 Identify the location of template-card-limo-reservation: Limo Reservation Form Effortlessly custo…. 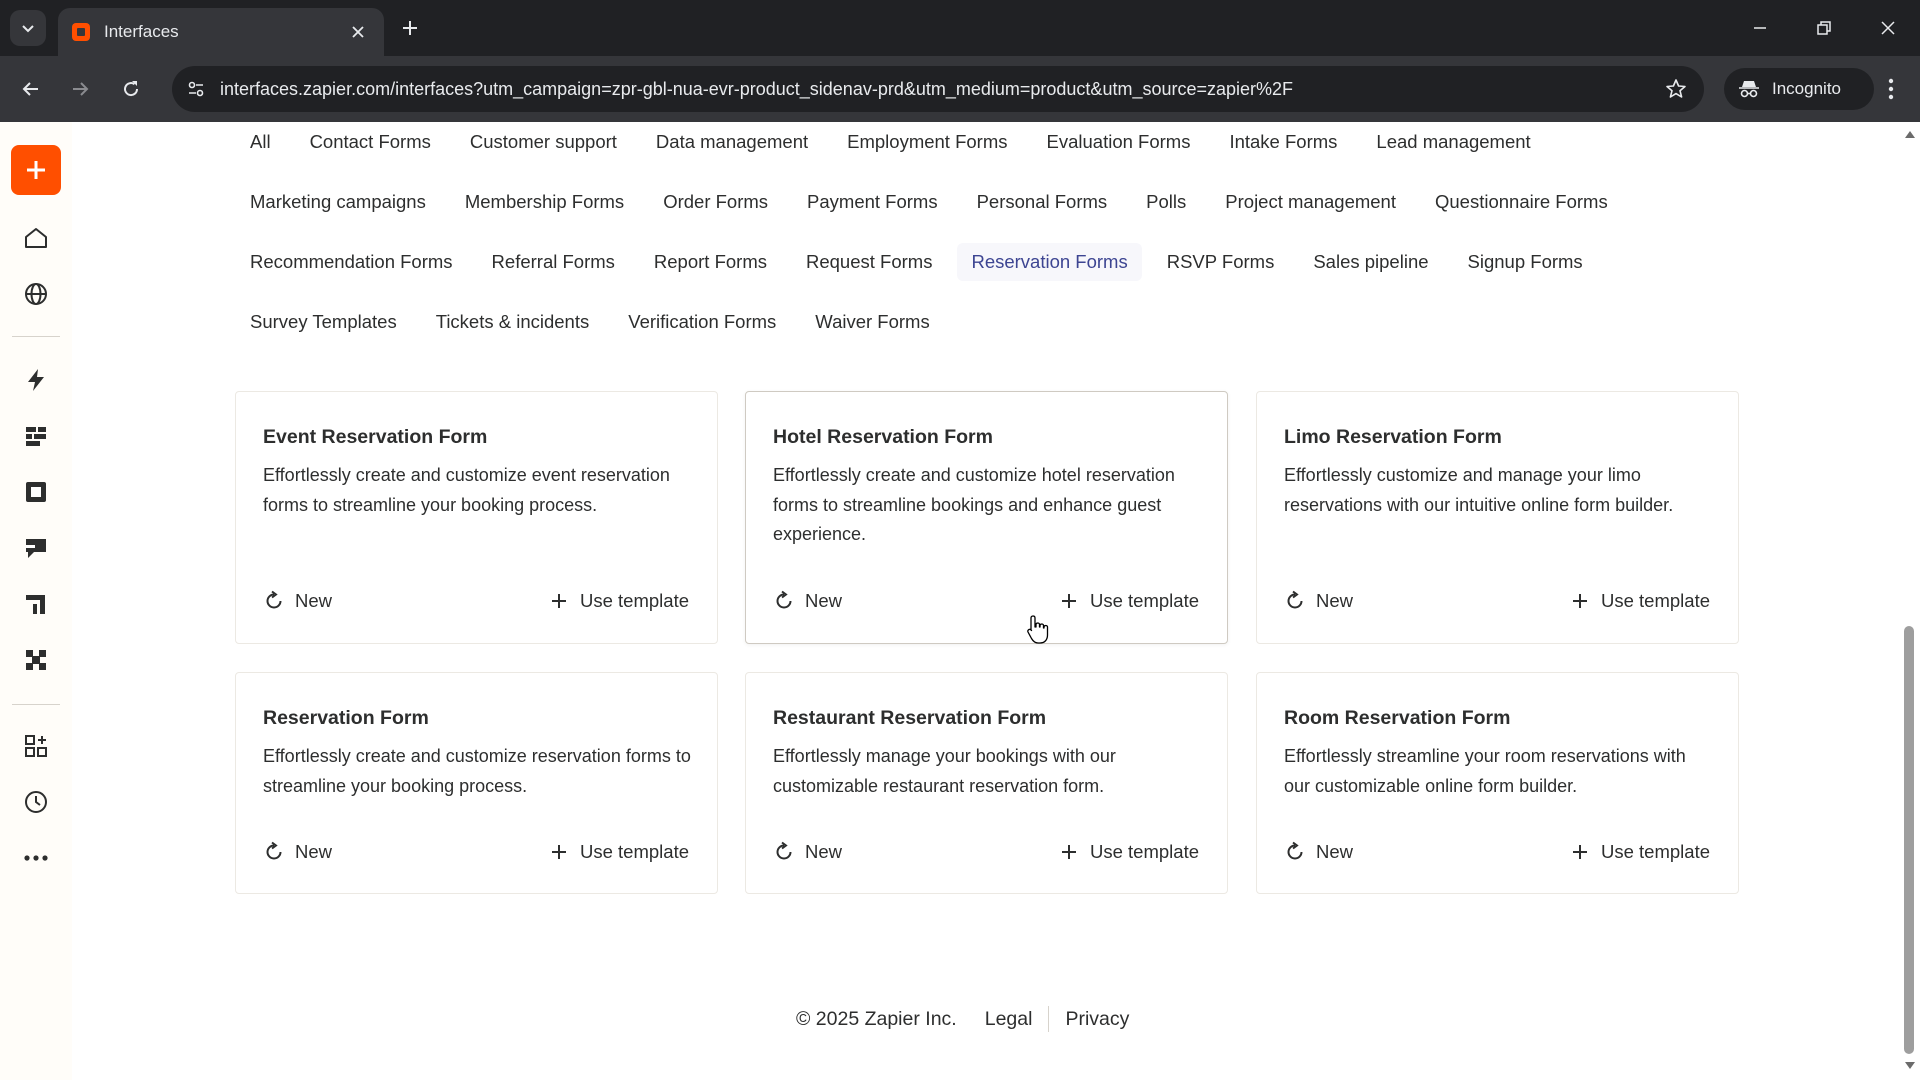
(1497, 517).